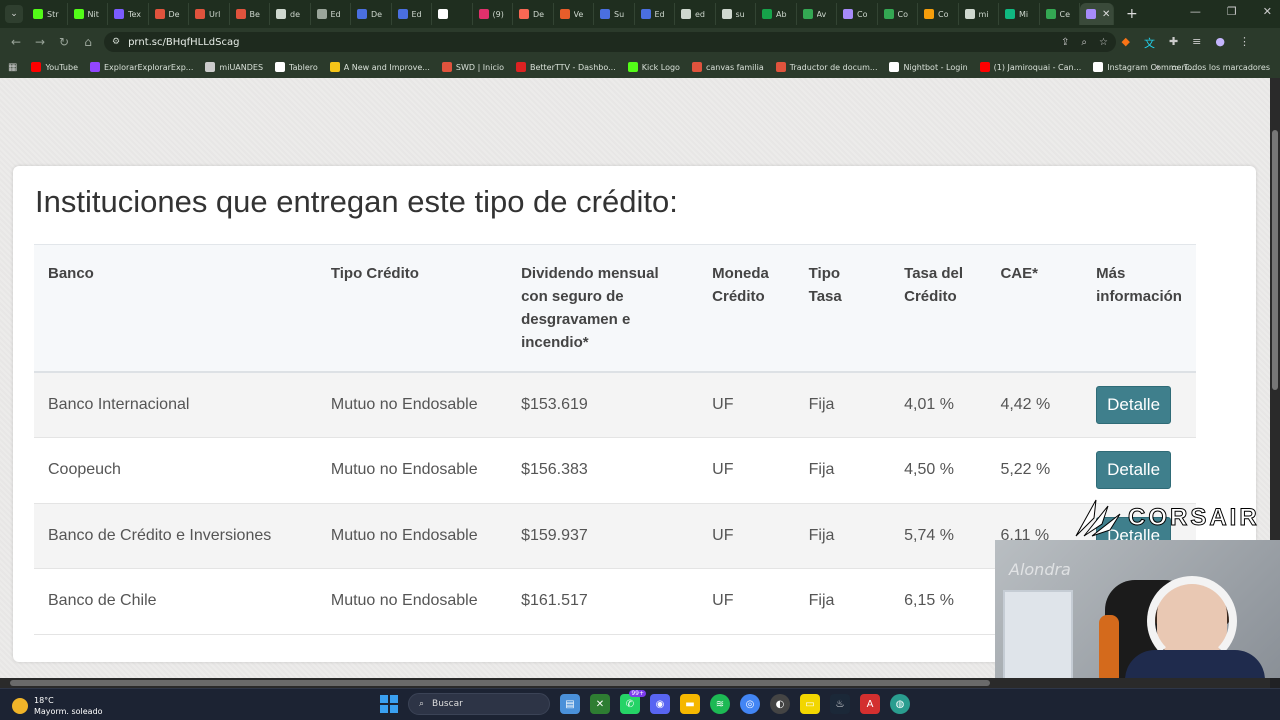 This screenshot has width=1280, height=720. I want to click on browser-tab: ed, so click(695, 14).